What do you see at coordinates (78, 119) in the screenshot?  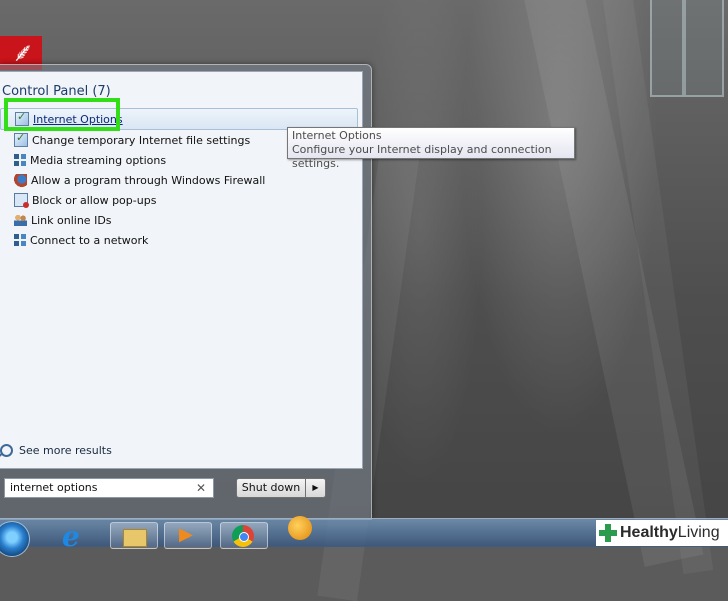 I see `result-label: Internet Options` at bounding box center [78, 119].